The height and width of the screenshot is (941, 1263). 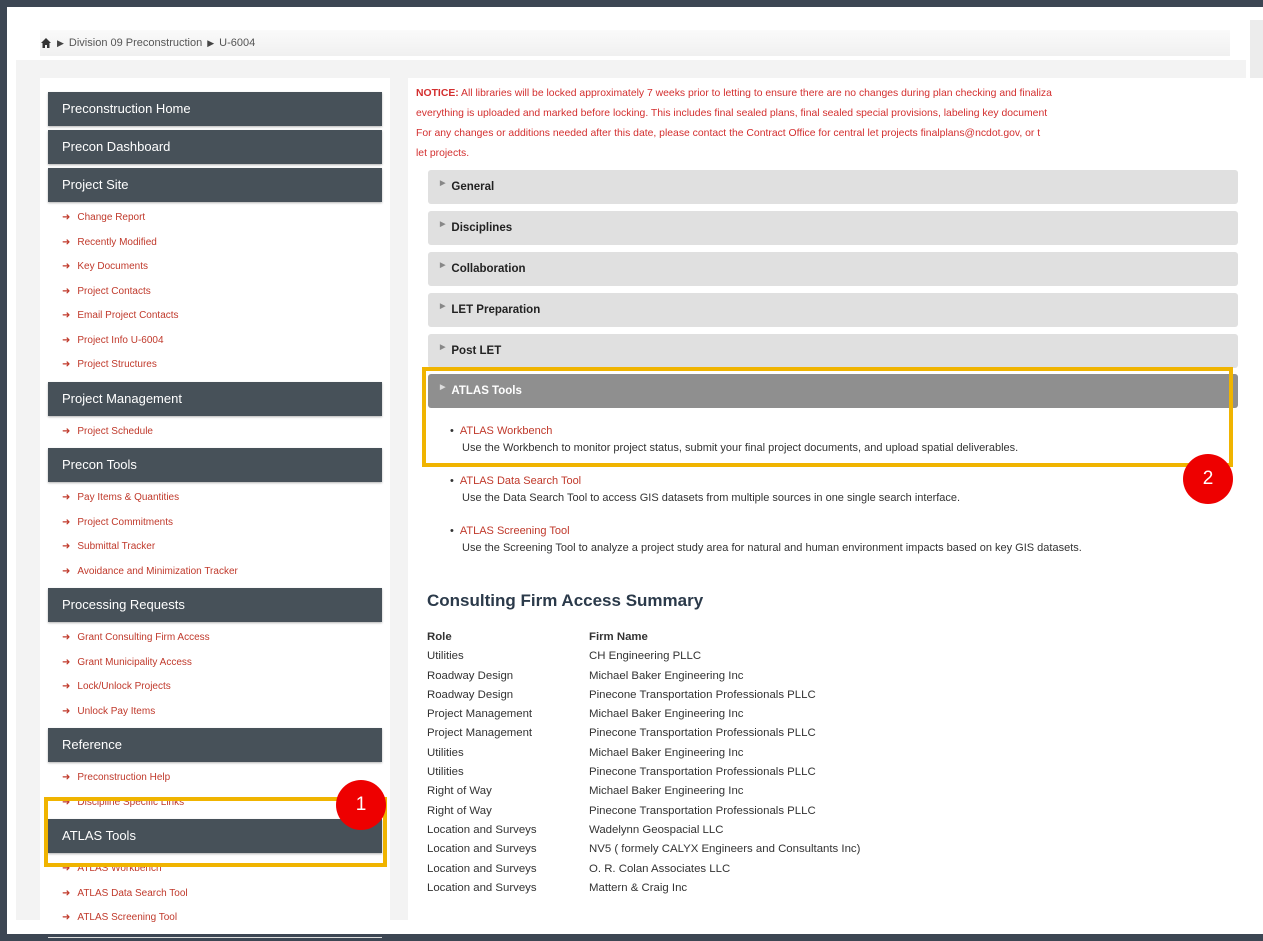 I want to click on sidebar-link: ➜ Project Schedule, so click(x=215, y=432).